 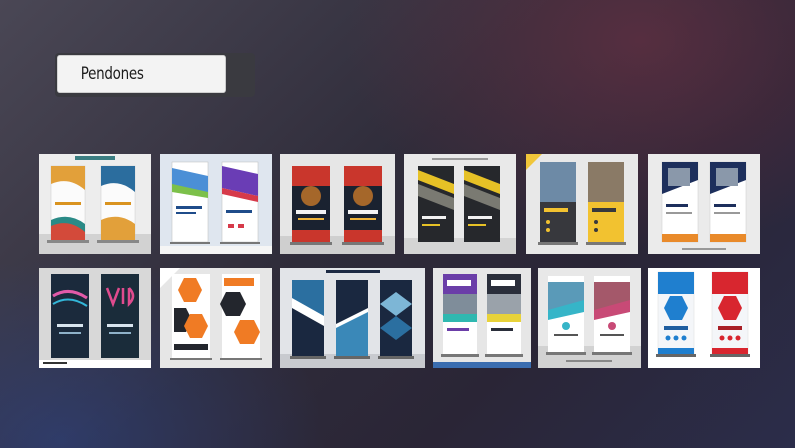 What do you see at coordinates (216, 318) in the screenshot?
I see `orange-hexagon-roll-up-thumb` at bounding box center [216, 318].